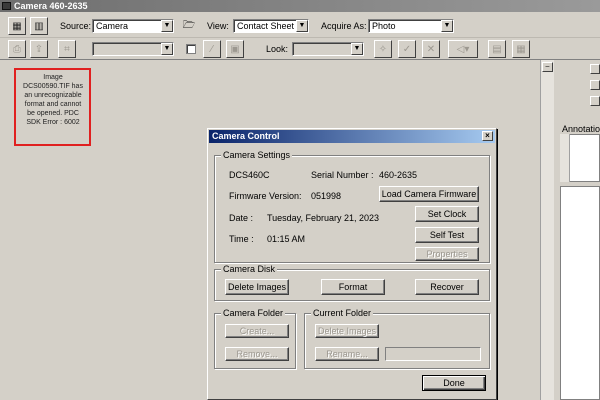 This screenshot has width=600, height=400. What do you see at coordinates (454, 383) in the screenshot?
I see `done-button: Done` at bounding box center [454, 383].